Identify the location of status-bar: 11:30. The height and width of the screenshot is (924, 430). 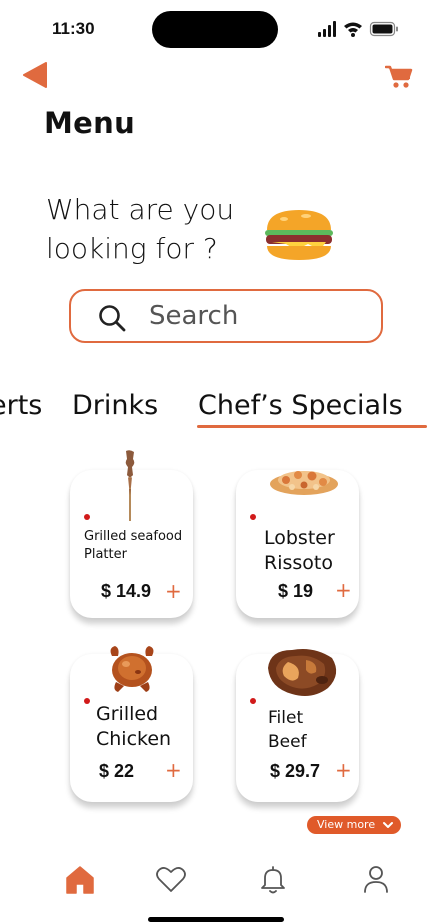
(215, 29).